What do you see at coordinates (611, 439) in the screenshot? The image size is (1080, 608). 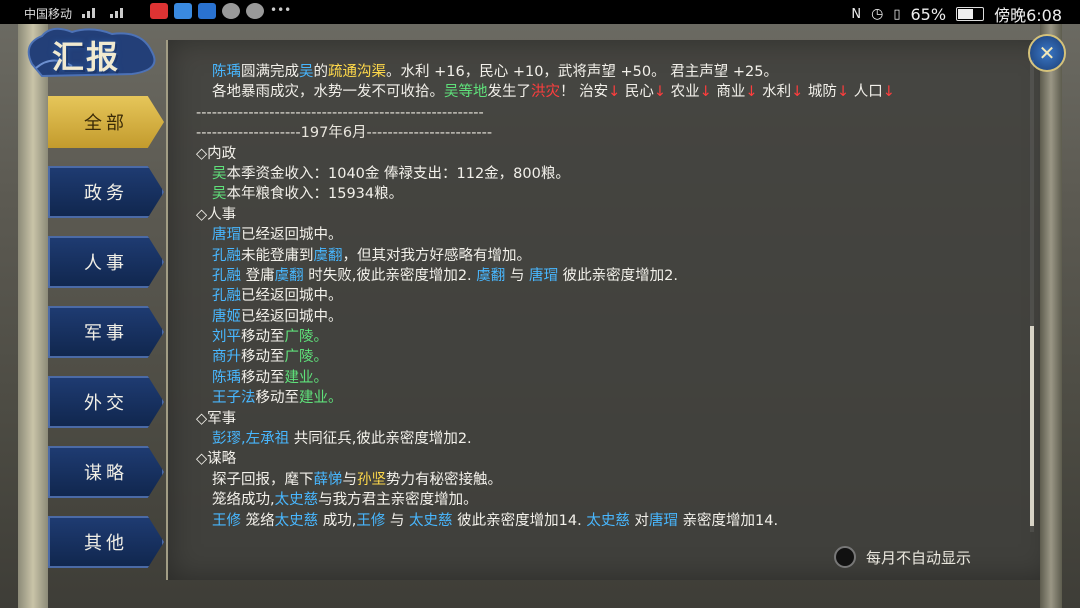 I see `report-line: 彭璆,左承祖 共同征兵,彼此亲密度增加2.` at bounding box center [611, 439].